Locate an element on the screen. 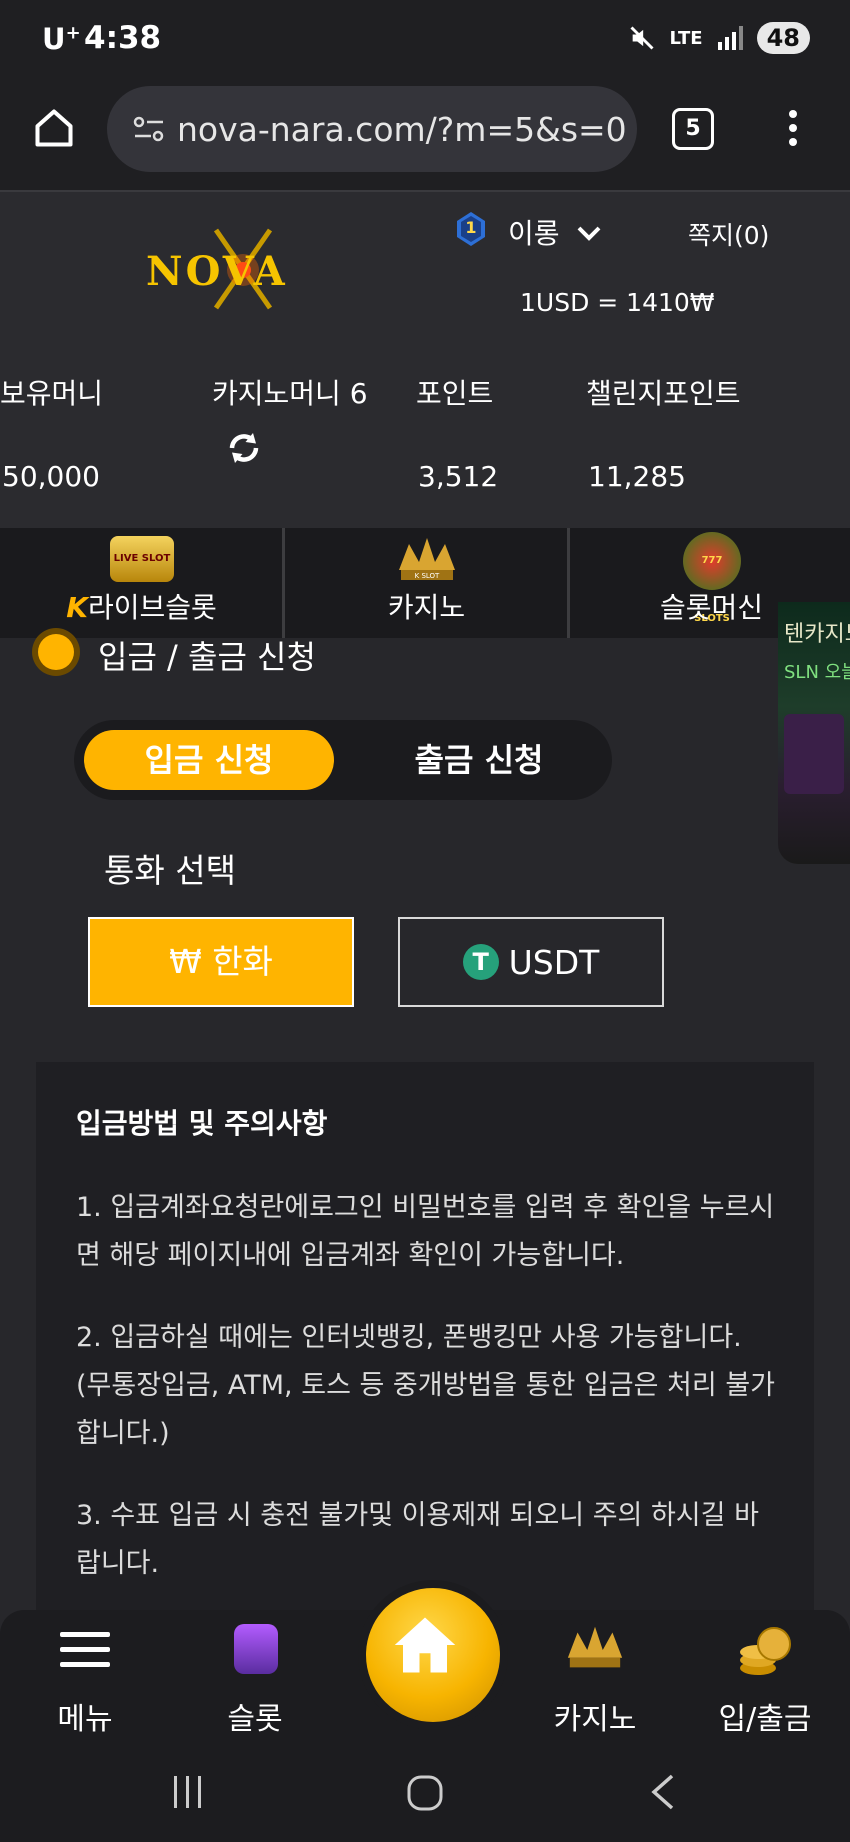 This screenshot has width=850, height=1842. nav-label: 슬롯 is located at coordinates (255, 1719).